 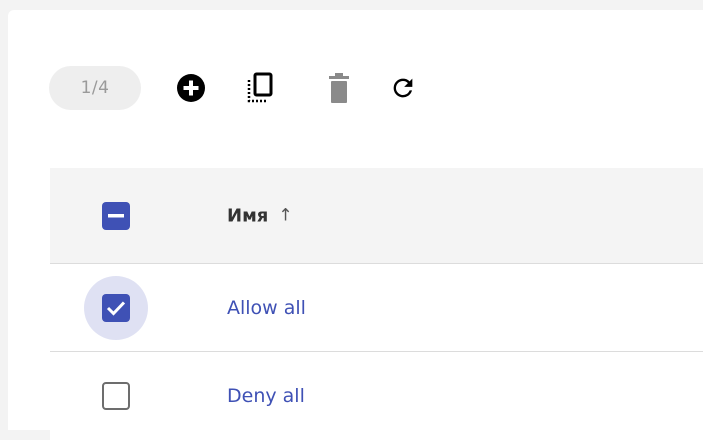 I want to click on selection-counter-badge: 1/4, so click(x=95, y=88).